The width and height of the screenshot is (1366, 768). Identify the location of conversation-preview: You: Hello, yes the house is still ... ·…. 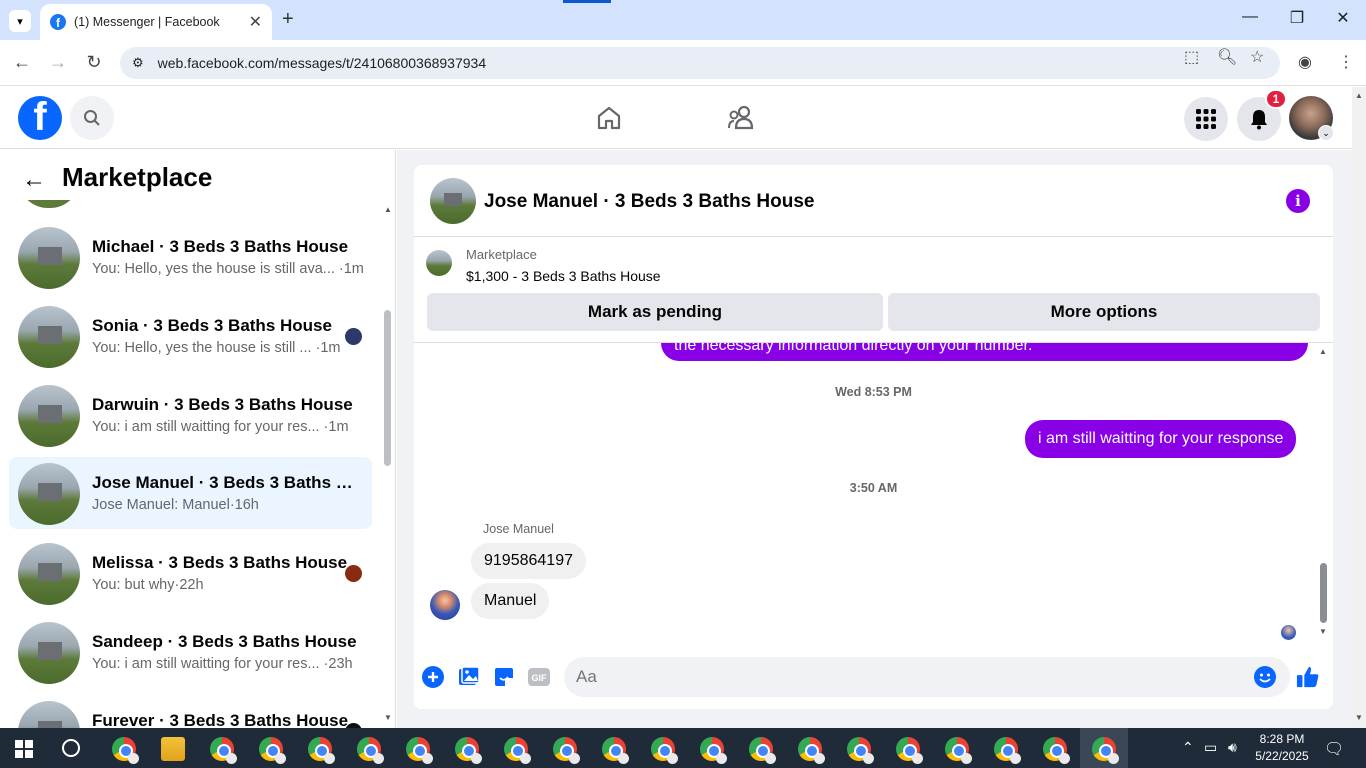
(216, 348).